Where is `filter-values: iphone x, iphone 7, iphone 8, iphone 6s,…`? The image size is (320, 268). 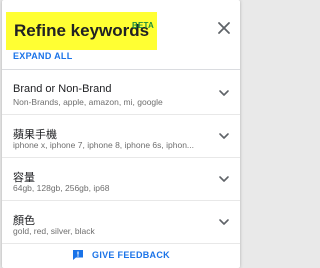
filter-values: iphone x, iphone 7, iphone 8, iphone 6s,… is located at coordinates (104, 145).